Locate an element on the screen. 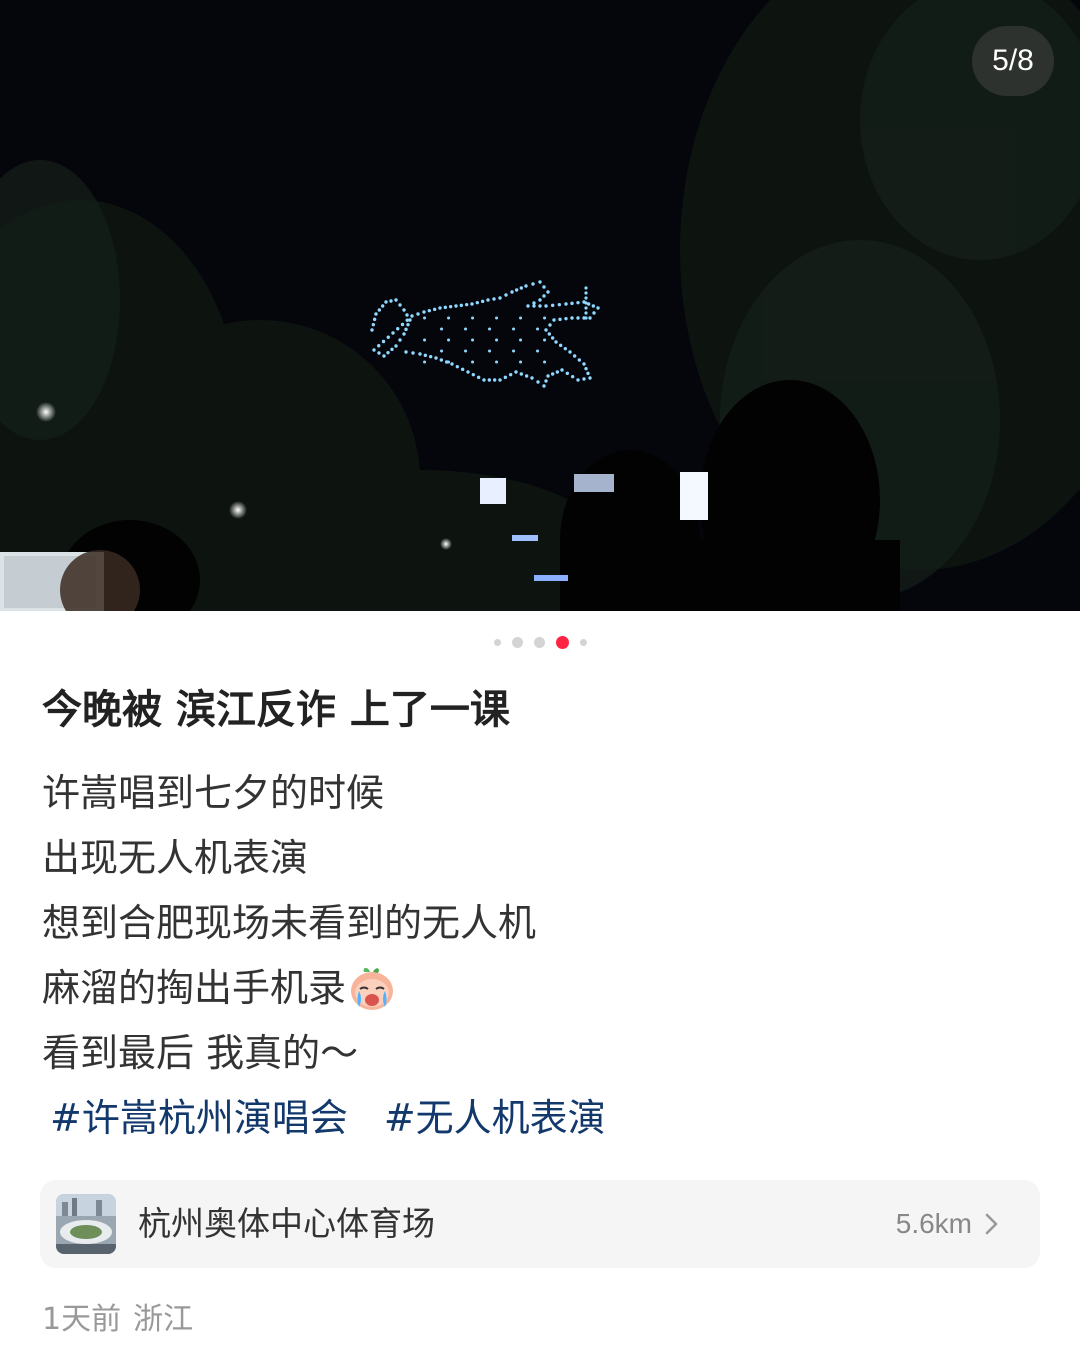  hashtag-link: #无人机表演 is located at coordinates (495, 1118).